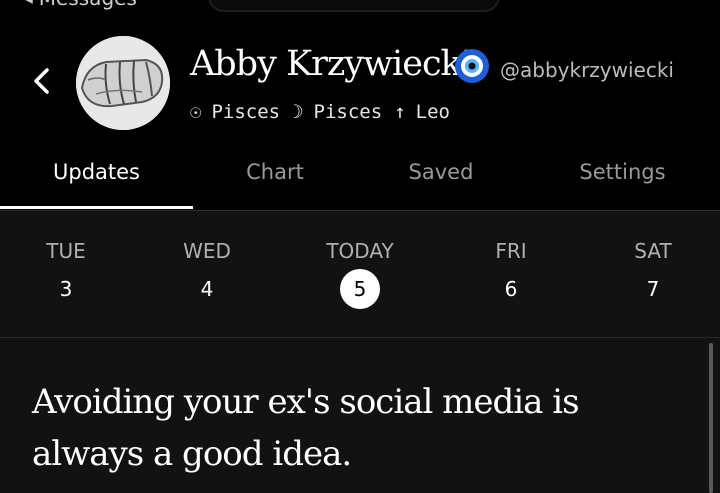  I want to click on day-label: SAT, so click(653, 251).